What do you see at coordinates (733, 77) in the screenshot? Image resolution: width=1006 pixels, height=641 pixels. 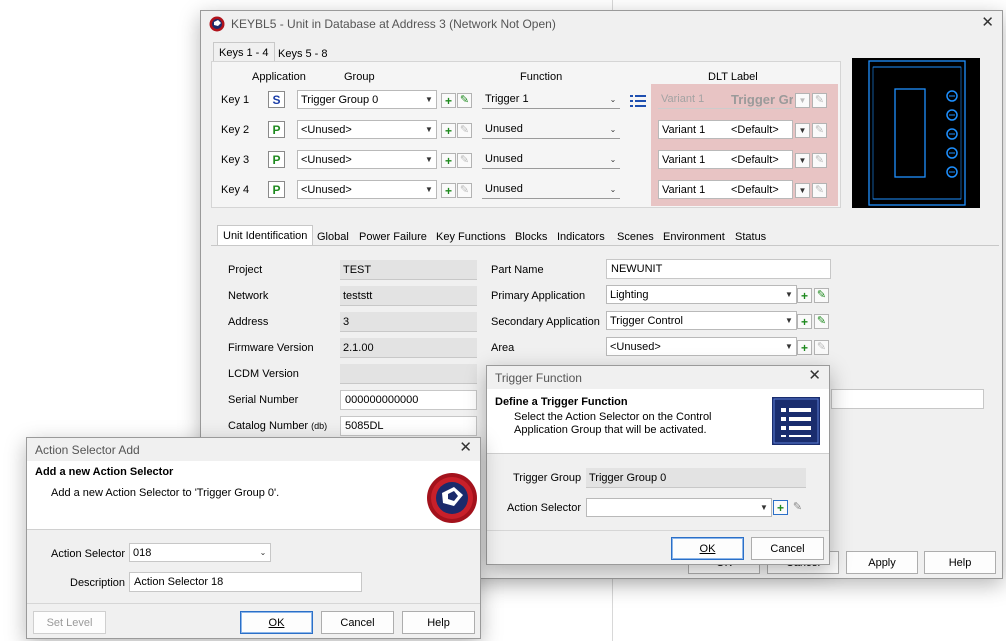 I see `col-dlt-label: DLT Label` at bounding box center [733, 77].